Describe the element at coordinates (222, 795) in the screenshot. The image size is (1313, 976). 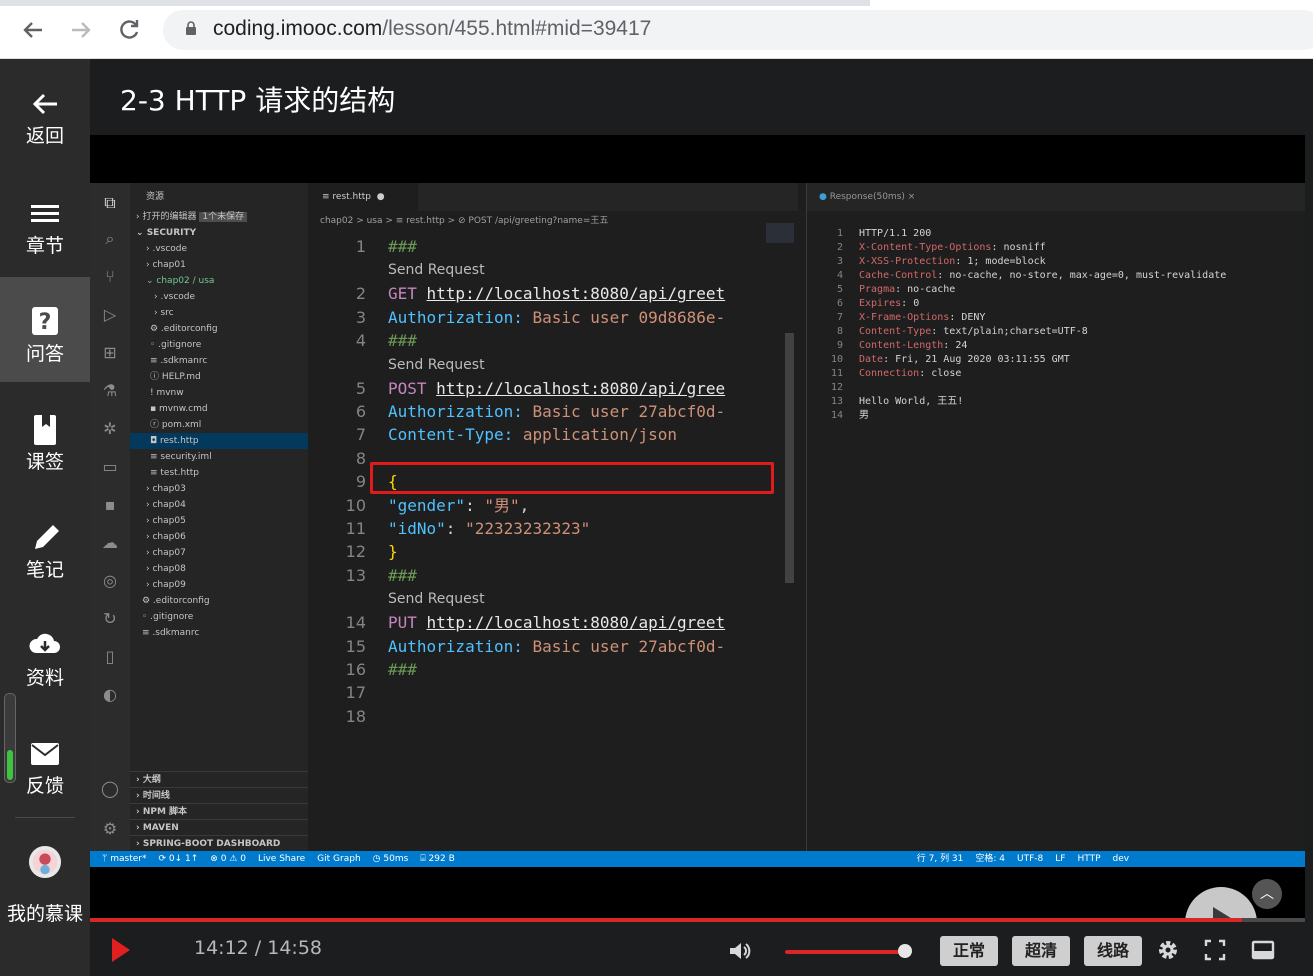
I see `explorer-section-1: › 时间线` at that location.